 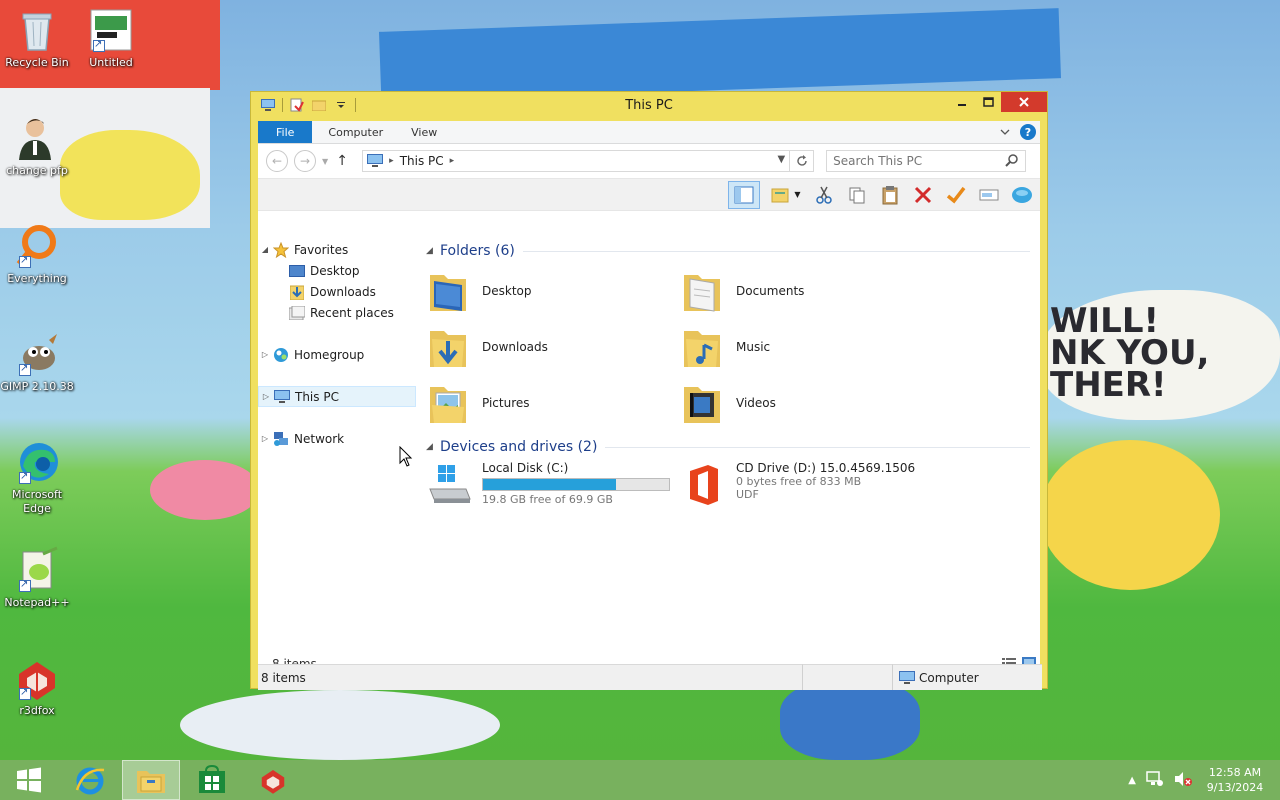 What do you see at coordinates (37, 578) in the screenshot?
I see `desktop-icon-notepadpp: Notepad++` at bounding box center [37, 578].